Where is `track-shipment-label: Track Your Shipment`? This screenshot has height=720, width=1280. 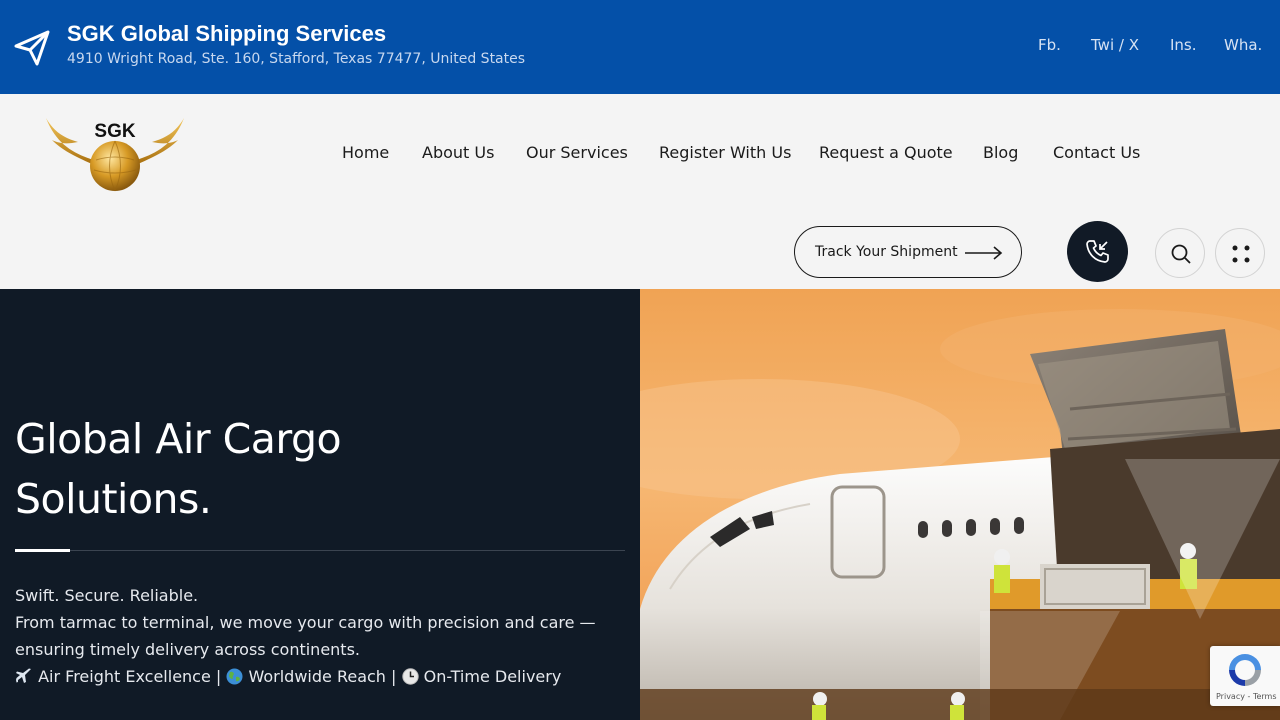
track-shipment-label: Track Your Shipment is located at coordinates (886, 252).